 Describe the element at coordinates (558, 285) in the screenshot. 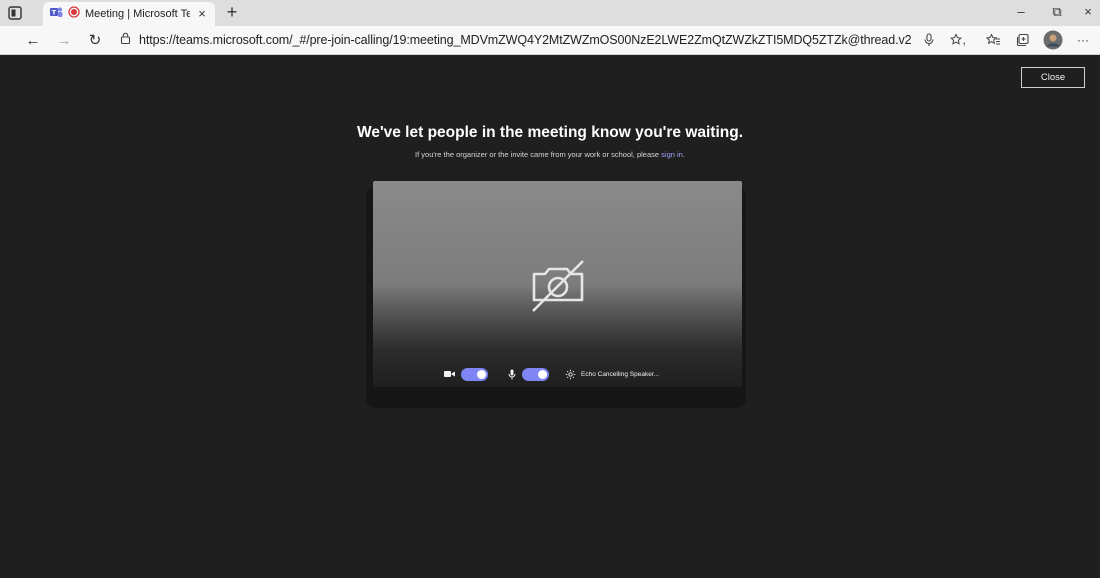

I see `camera-off-icon` at that location.